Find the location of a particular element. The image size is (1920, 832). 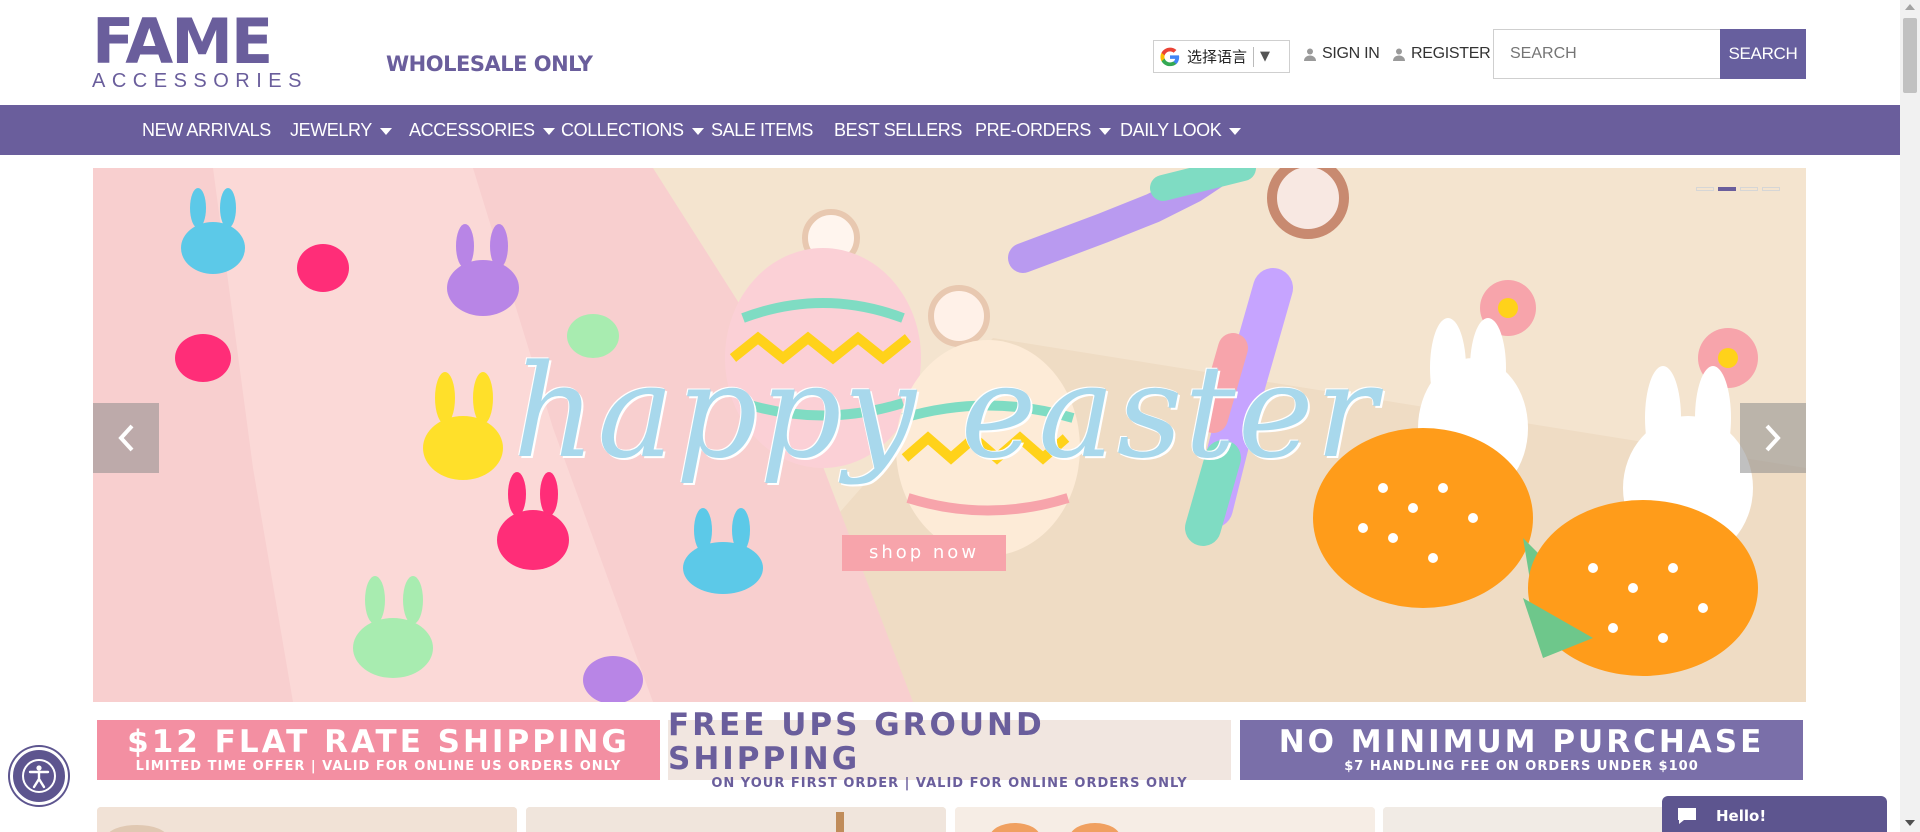

chevron-right-icon is located at coordinates (1773, 438).